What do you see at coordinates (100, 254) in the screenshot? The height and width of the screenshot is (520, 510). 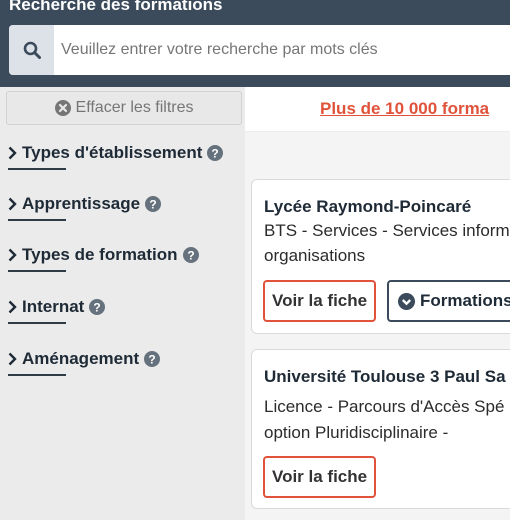 I see `filter-label: Types de formation` at bounding box center [100, 254].